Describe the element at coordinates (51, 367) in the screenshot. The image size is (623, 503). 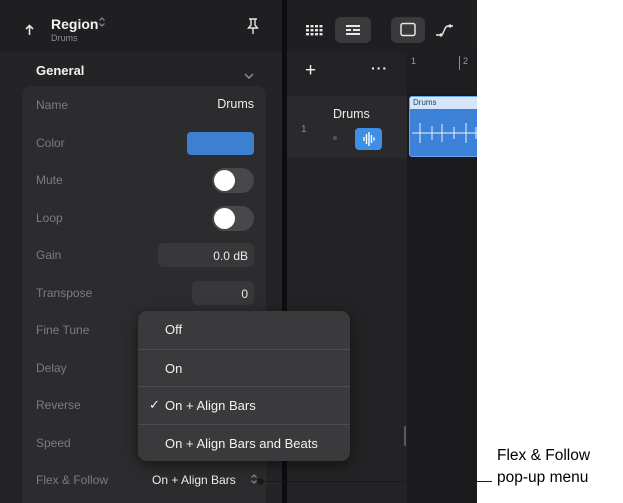
I see `param-label: Delay` at that location.